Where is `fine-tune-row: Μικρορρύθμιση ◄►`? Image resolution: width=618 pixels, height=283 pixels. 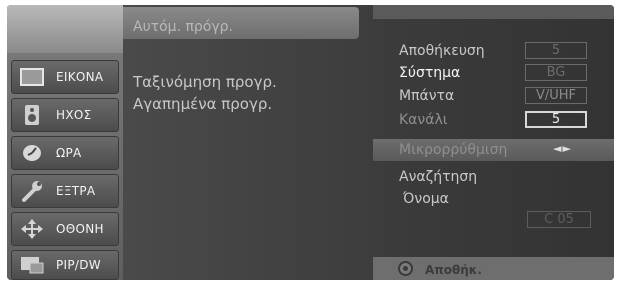
fine-tune-row: Μικρορρύθμιση ◄► is located at coordinates (493, 150).